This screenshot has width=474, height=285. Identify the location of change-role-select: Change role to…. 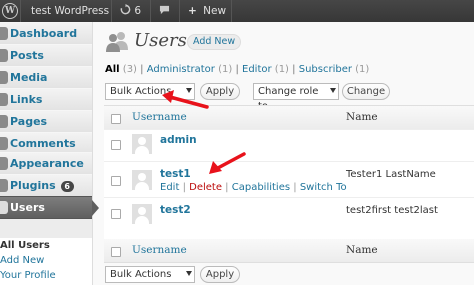
(296, 97).